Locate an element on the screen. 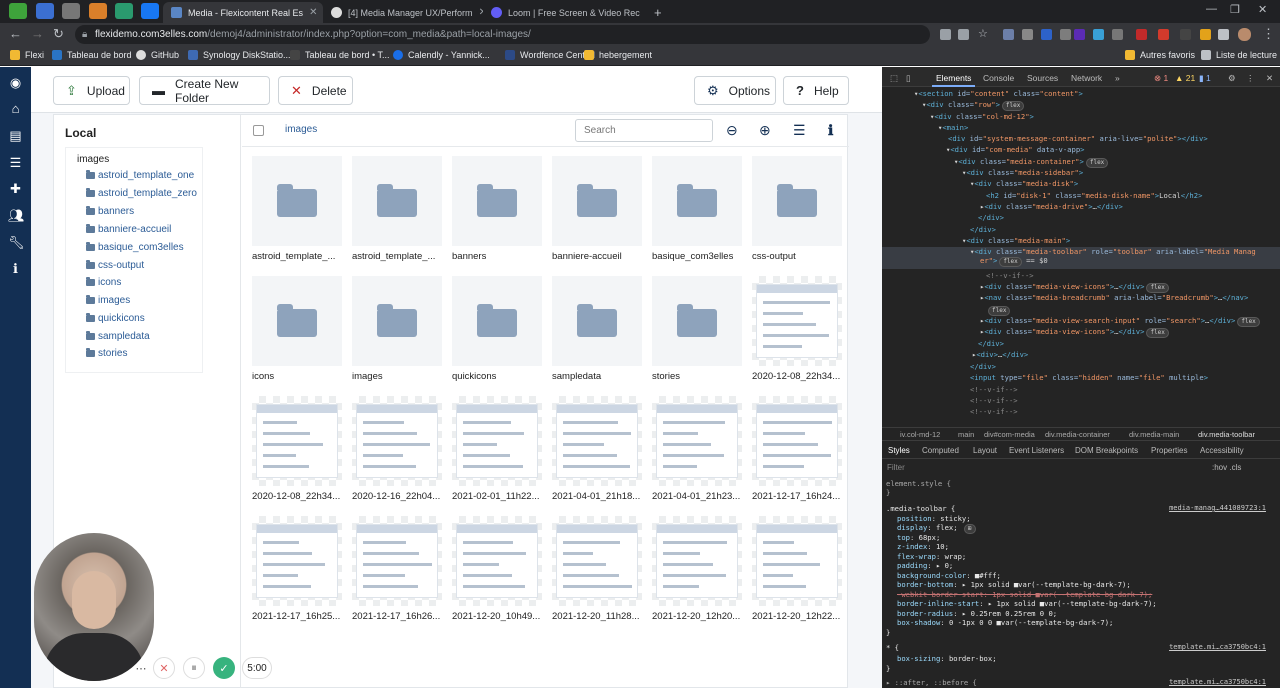 Image resolution: width=1280 pixels, height=688 pixels. tab-computed: Computed is located at coordinates (940, 450).